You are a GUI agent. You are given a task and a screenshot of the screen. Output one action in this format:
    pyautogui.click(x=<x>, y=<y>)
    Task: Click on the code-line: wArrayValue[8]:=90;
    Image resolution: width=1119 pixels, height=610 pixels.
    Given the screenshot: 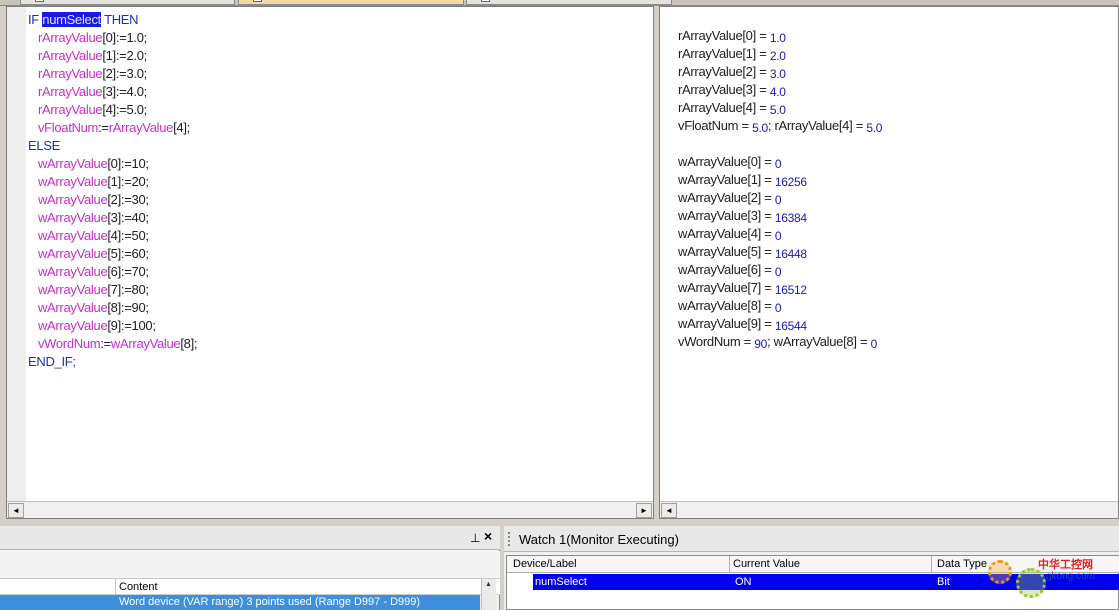 What is the action you would take?
    pyautogui.click(x=112, y=308)
    